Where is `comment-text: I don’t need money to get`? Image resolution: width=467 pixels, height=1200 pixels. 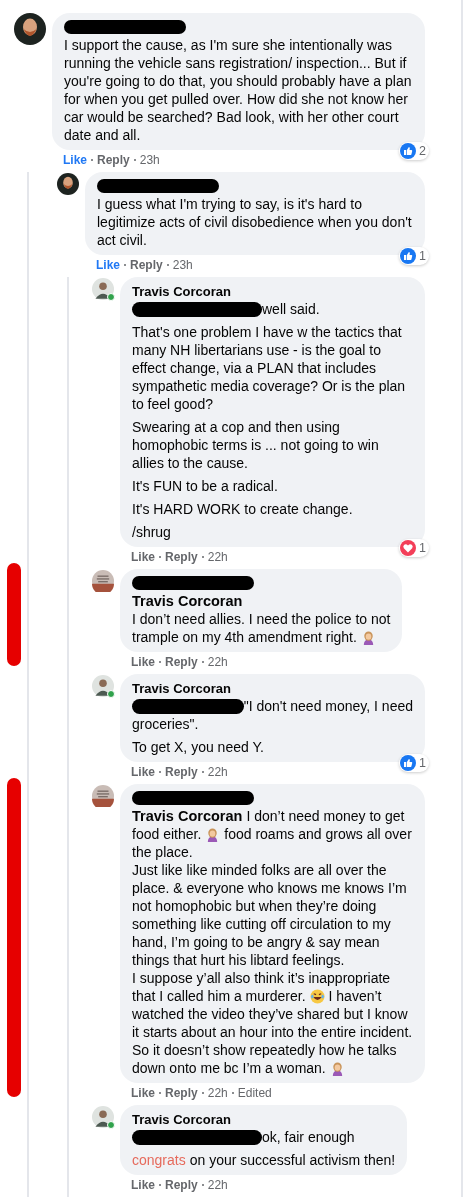 comment-text: I don’t need money to get is located at coordinates (325, 816).